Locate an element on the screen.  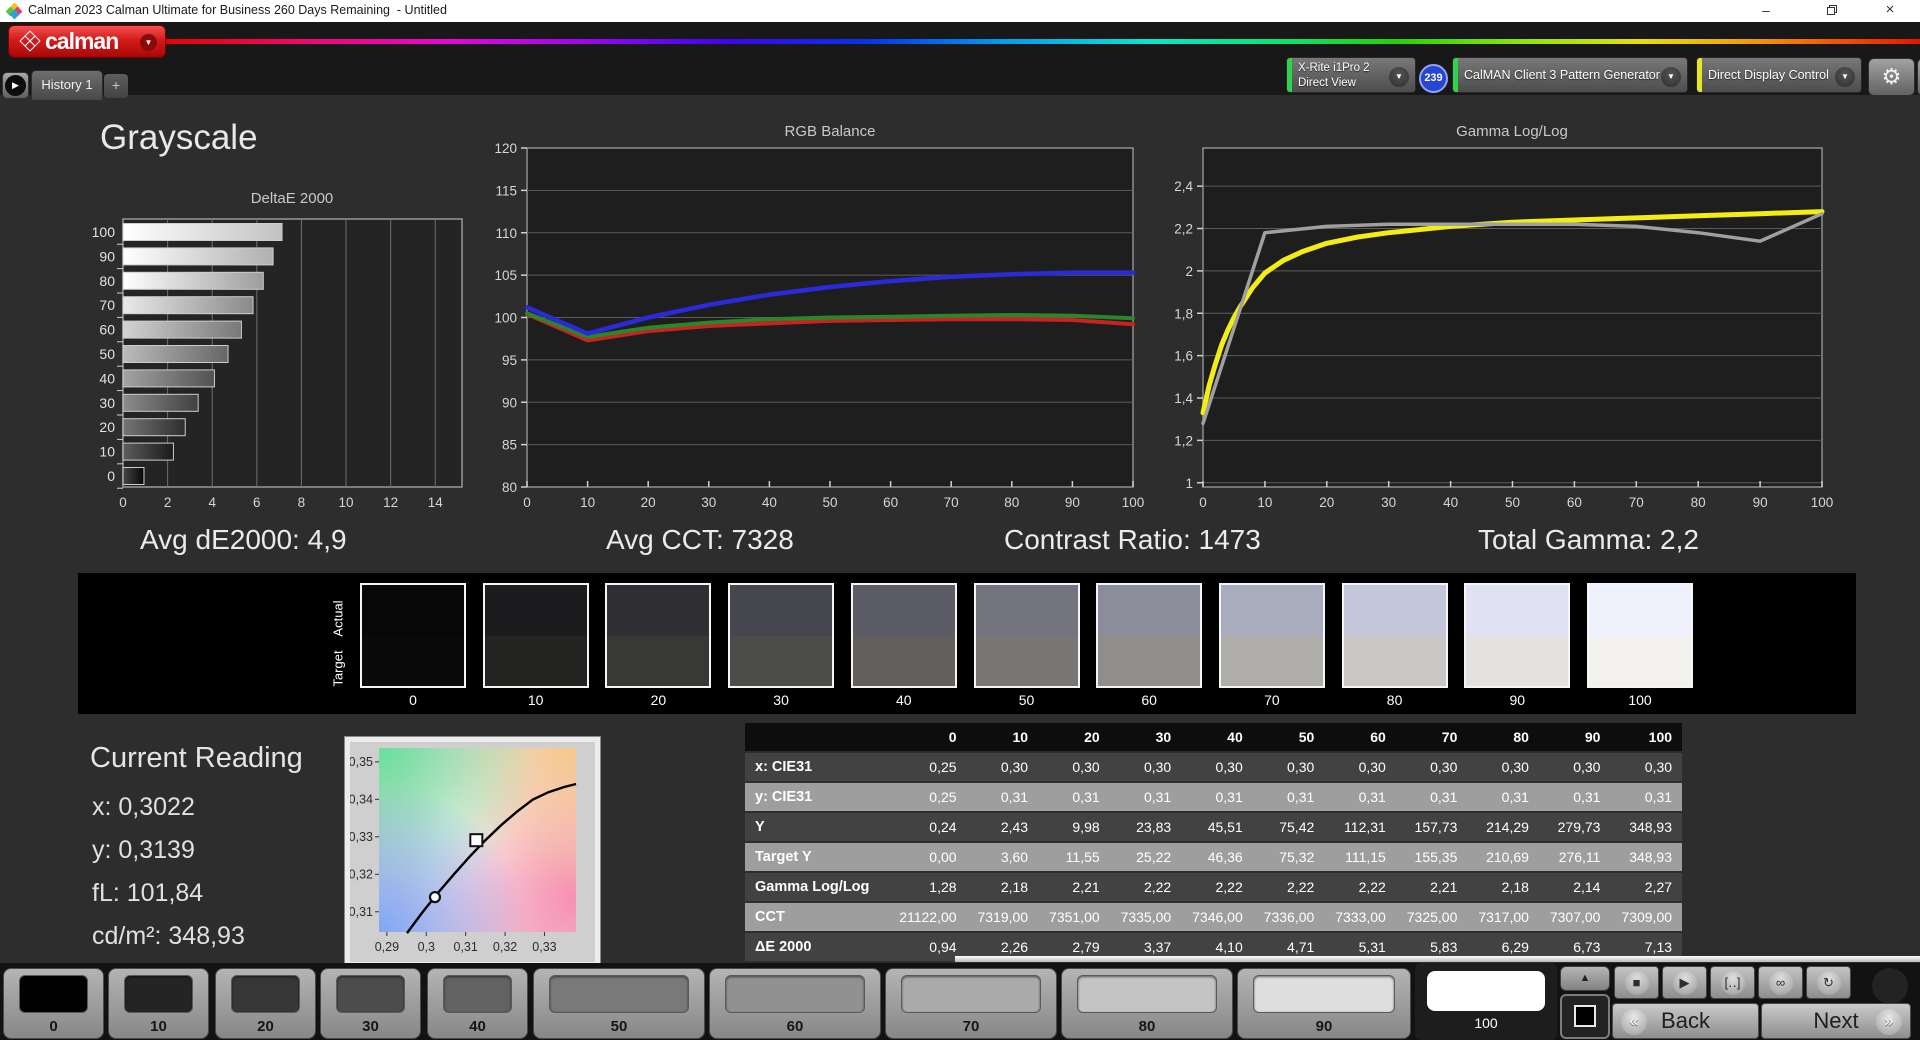
collapse-strip-button: ▲ is located at coordinates (1585, 978).